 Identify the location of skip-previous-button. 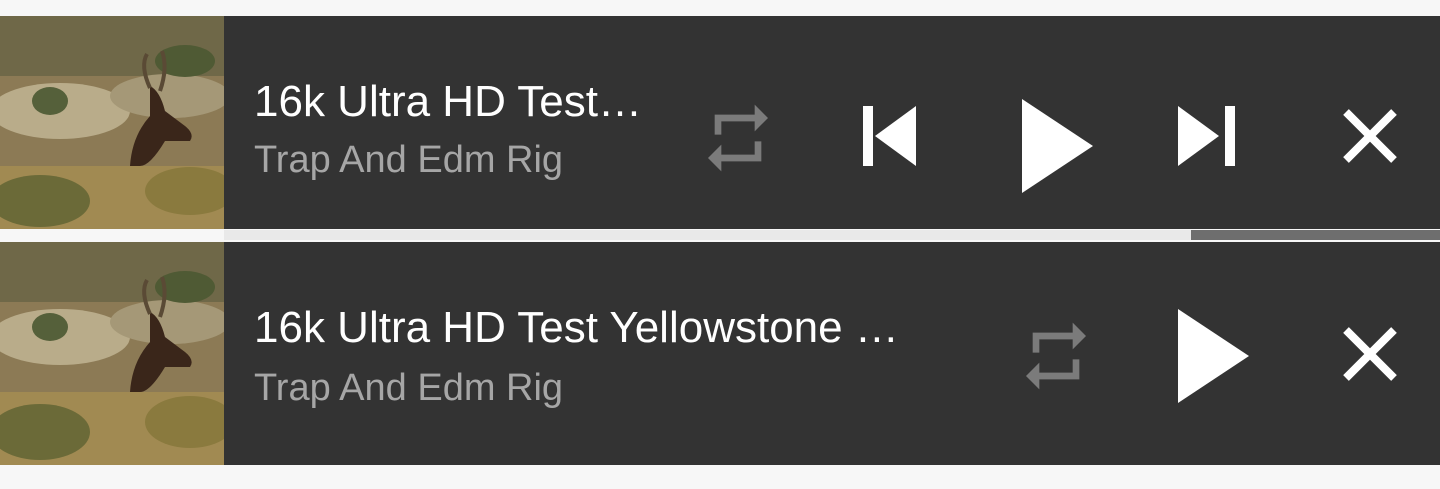
(886, 136).